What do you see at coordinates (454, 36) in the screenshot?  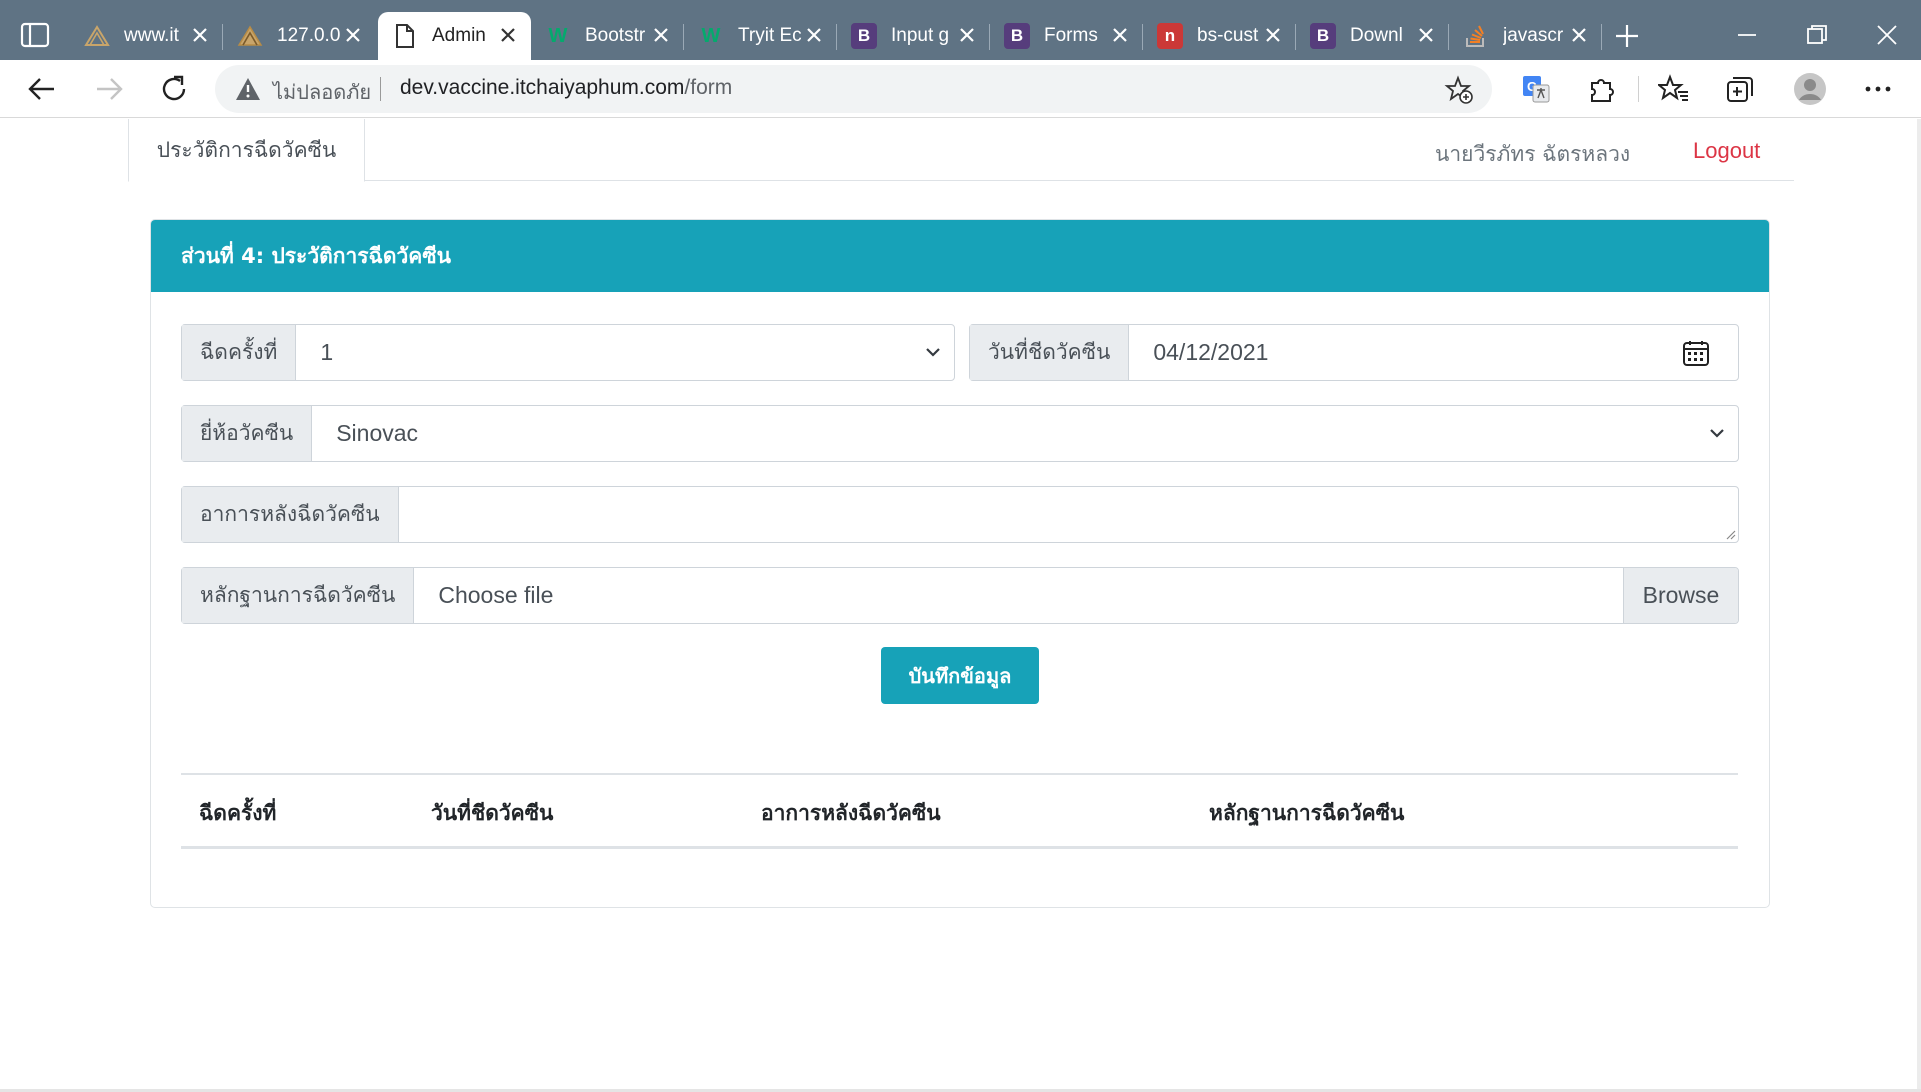 I see `browser-tab-active: Admin` at bounding box center [454, 36].